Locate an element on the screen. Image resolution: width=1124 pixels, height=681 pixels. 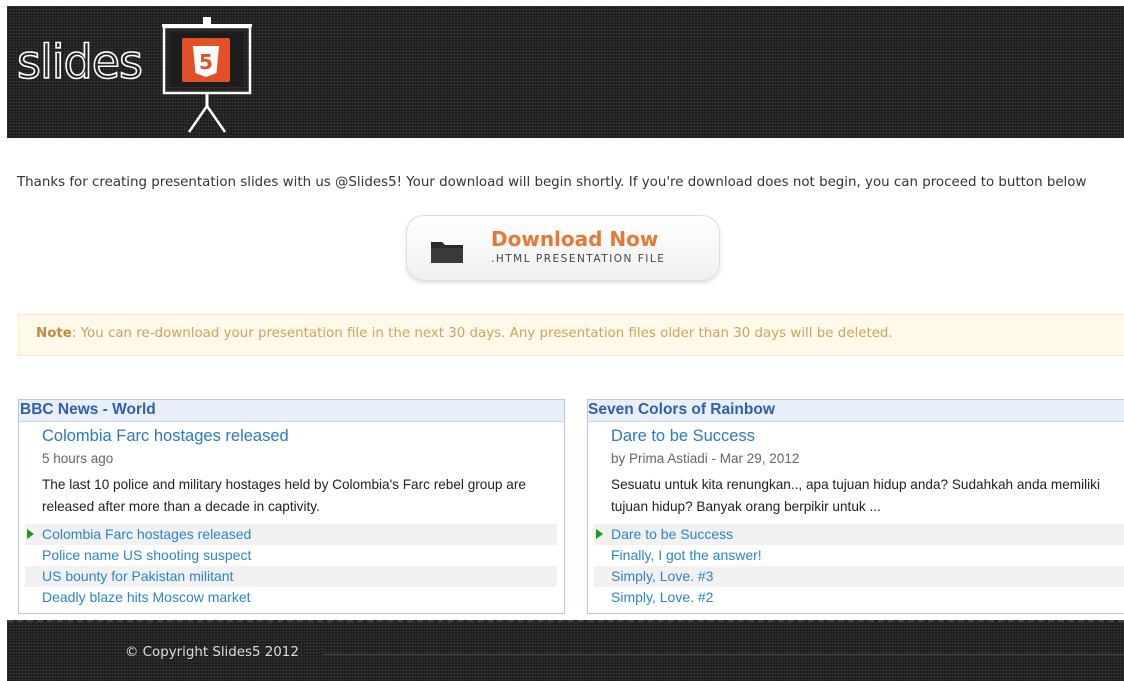
list-item: Colombia Farc hostages released is located at coordinates (291, 534).